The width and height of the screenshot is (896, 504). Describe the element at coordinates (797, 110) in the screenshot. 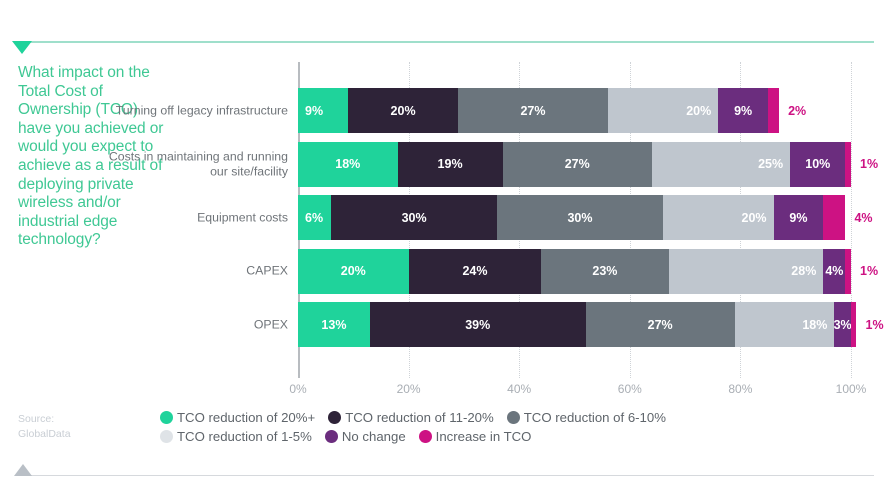

I see `bar-outer-label: 2%` at that location.